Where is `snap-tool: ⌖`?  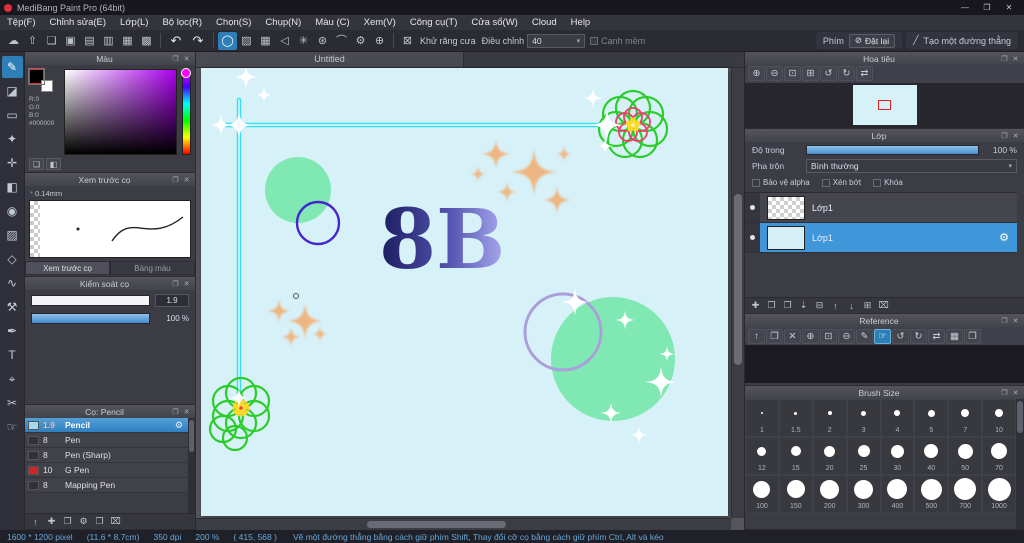
snap-tool: ⌖ is located at coordinates (12, 379).